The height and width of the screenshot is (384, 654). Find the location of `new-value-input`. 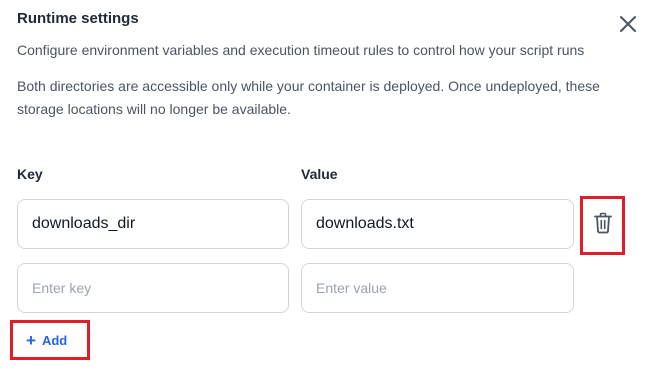

new-value-input is located at coordinates (437, 288).